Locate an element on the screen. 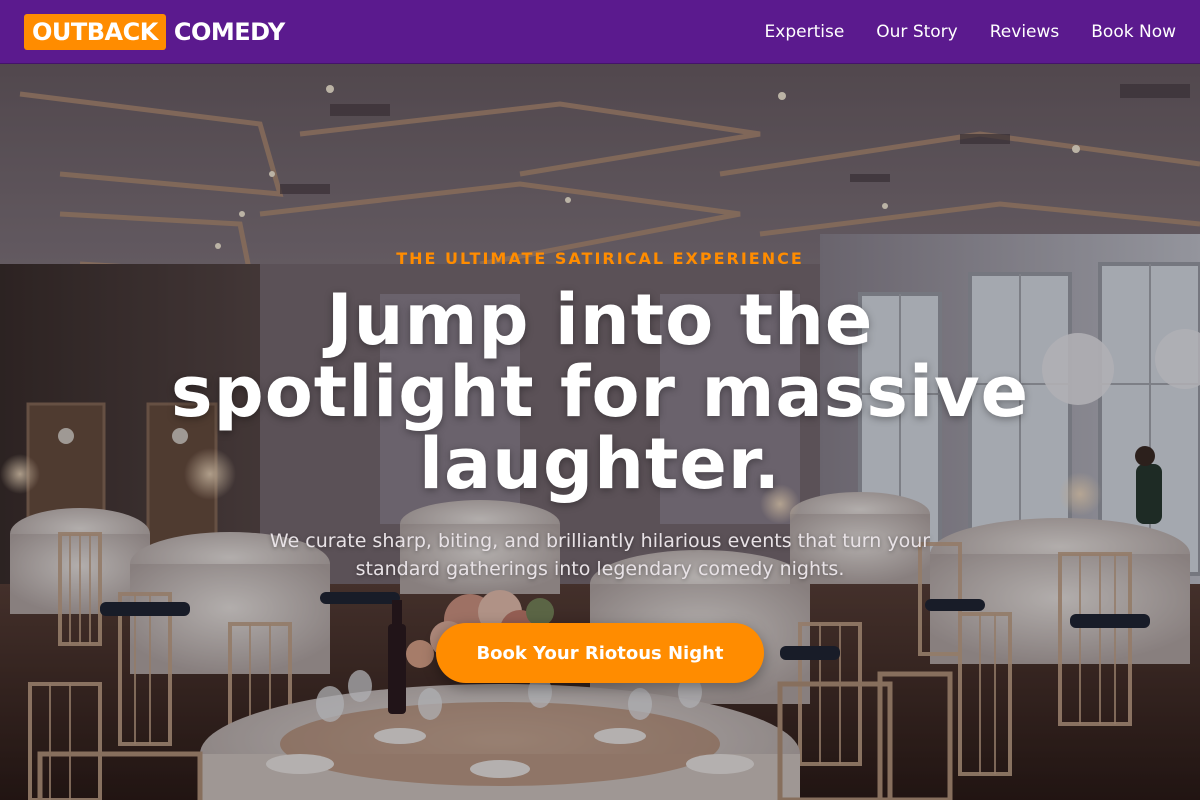 This screenshot has height=800, width=1200. brand-logo: OUTBACK COMEDY is located at coordinates (154, 31).